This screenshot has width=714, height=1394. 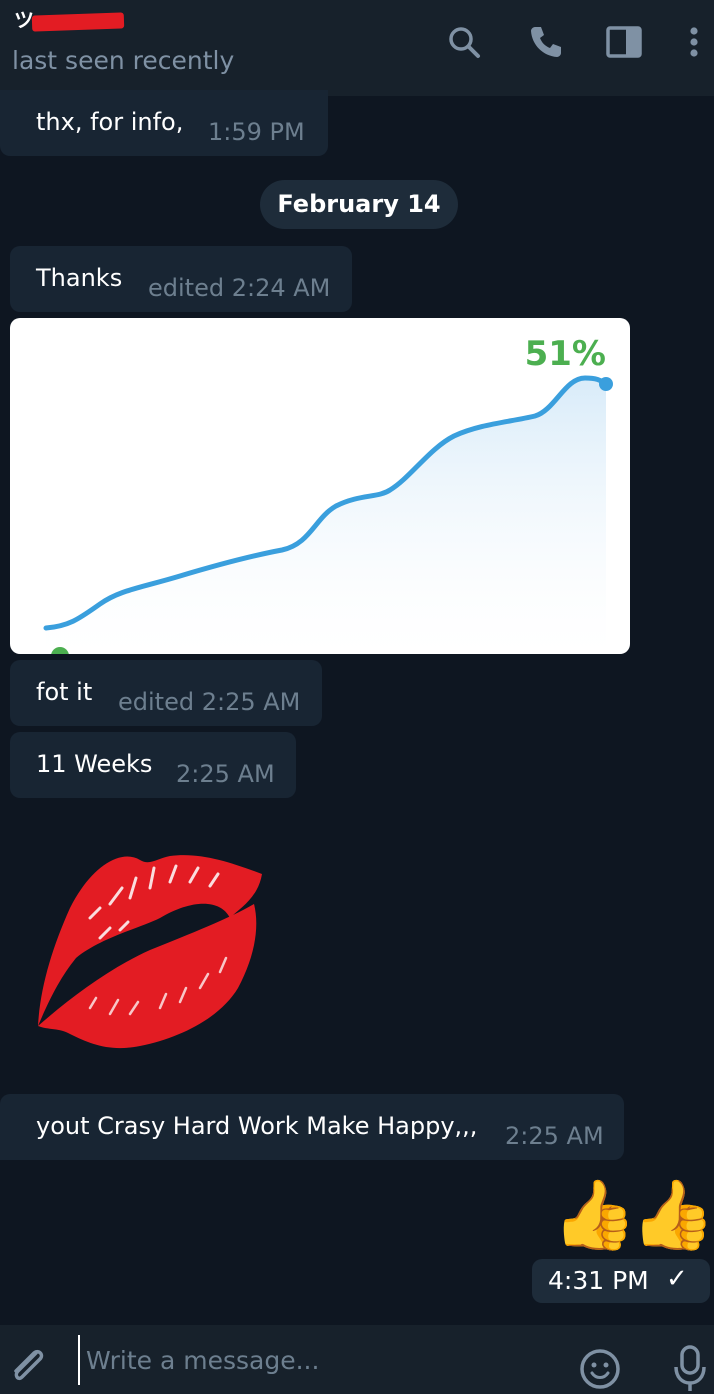 I want to click on chart-percent-label: 51%, so click(x=565, y=354).